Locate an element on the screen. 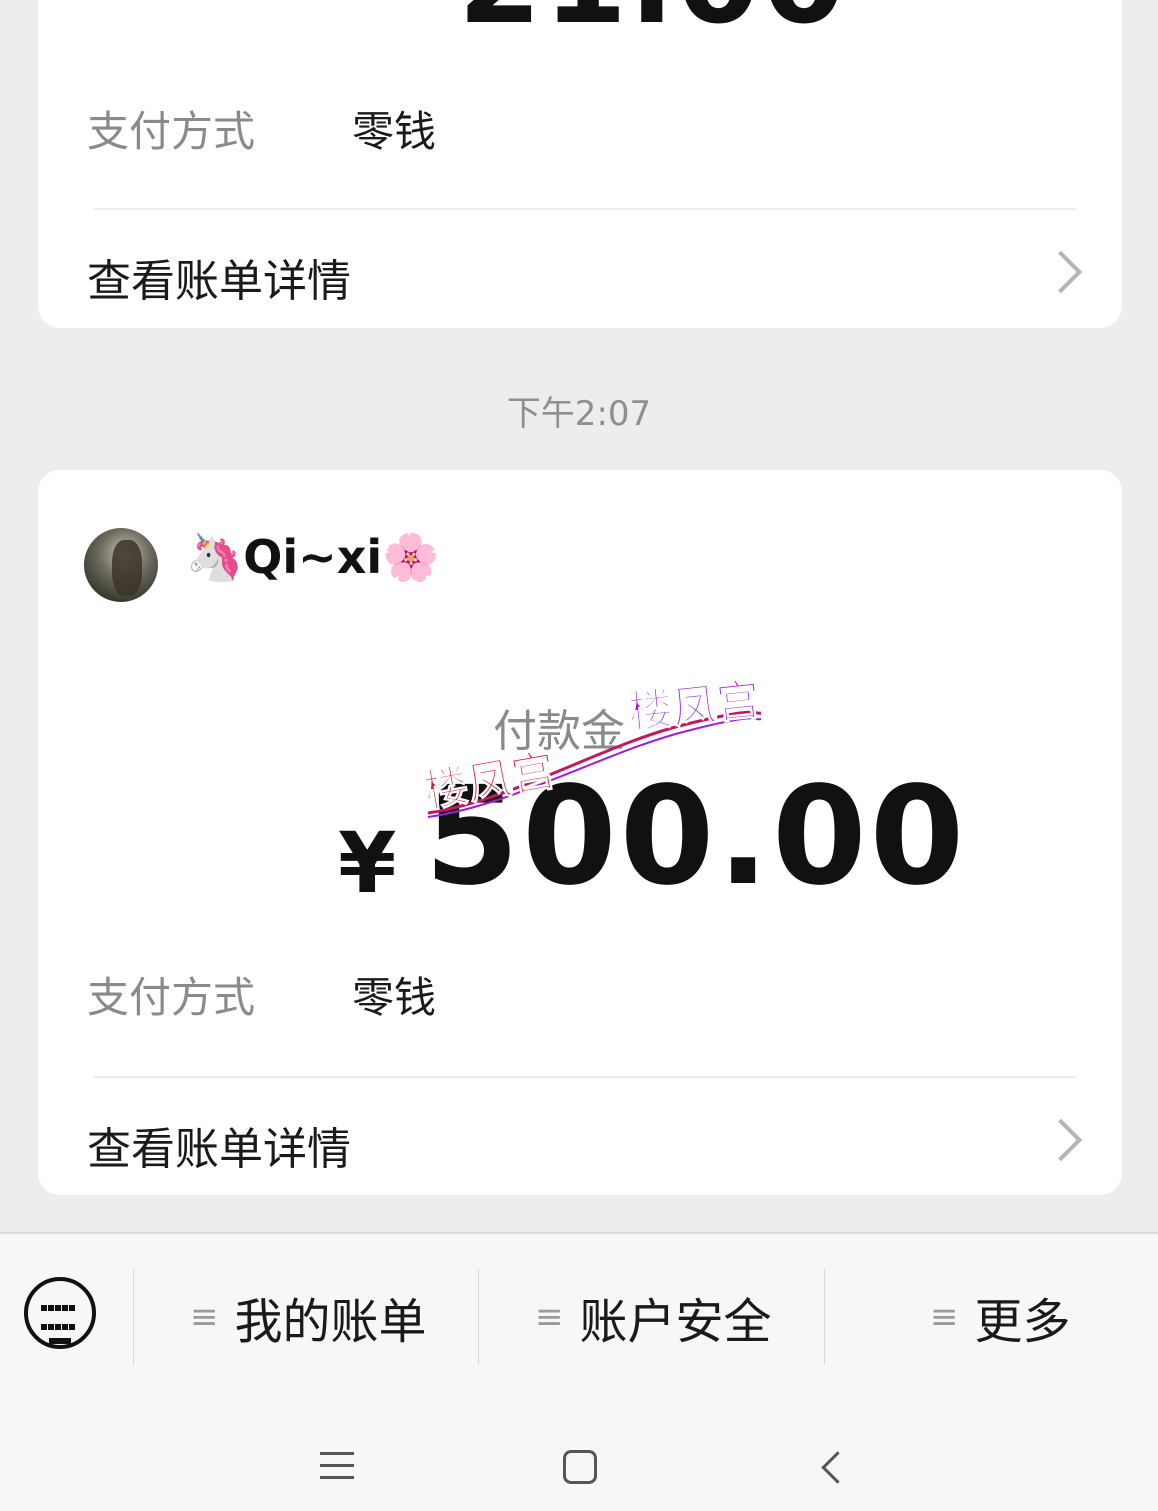 The height and width of the screenshot is (1511, 1158). sender-name: 🦄Qi~xi🌸 is located at coordinates (313, 557).